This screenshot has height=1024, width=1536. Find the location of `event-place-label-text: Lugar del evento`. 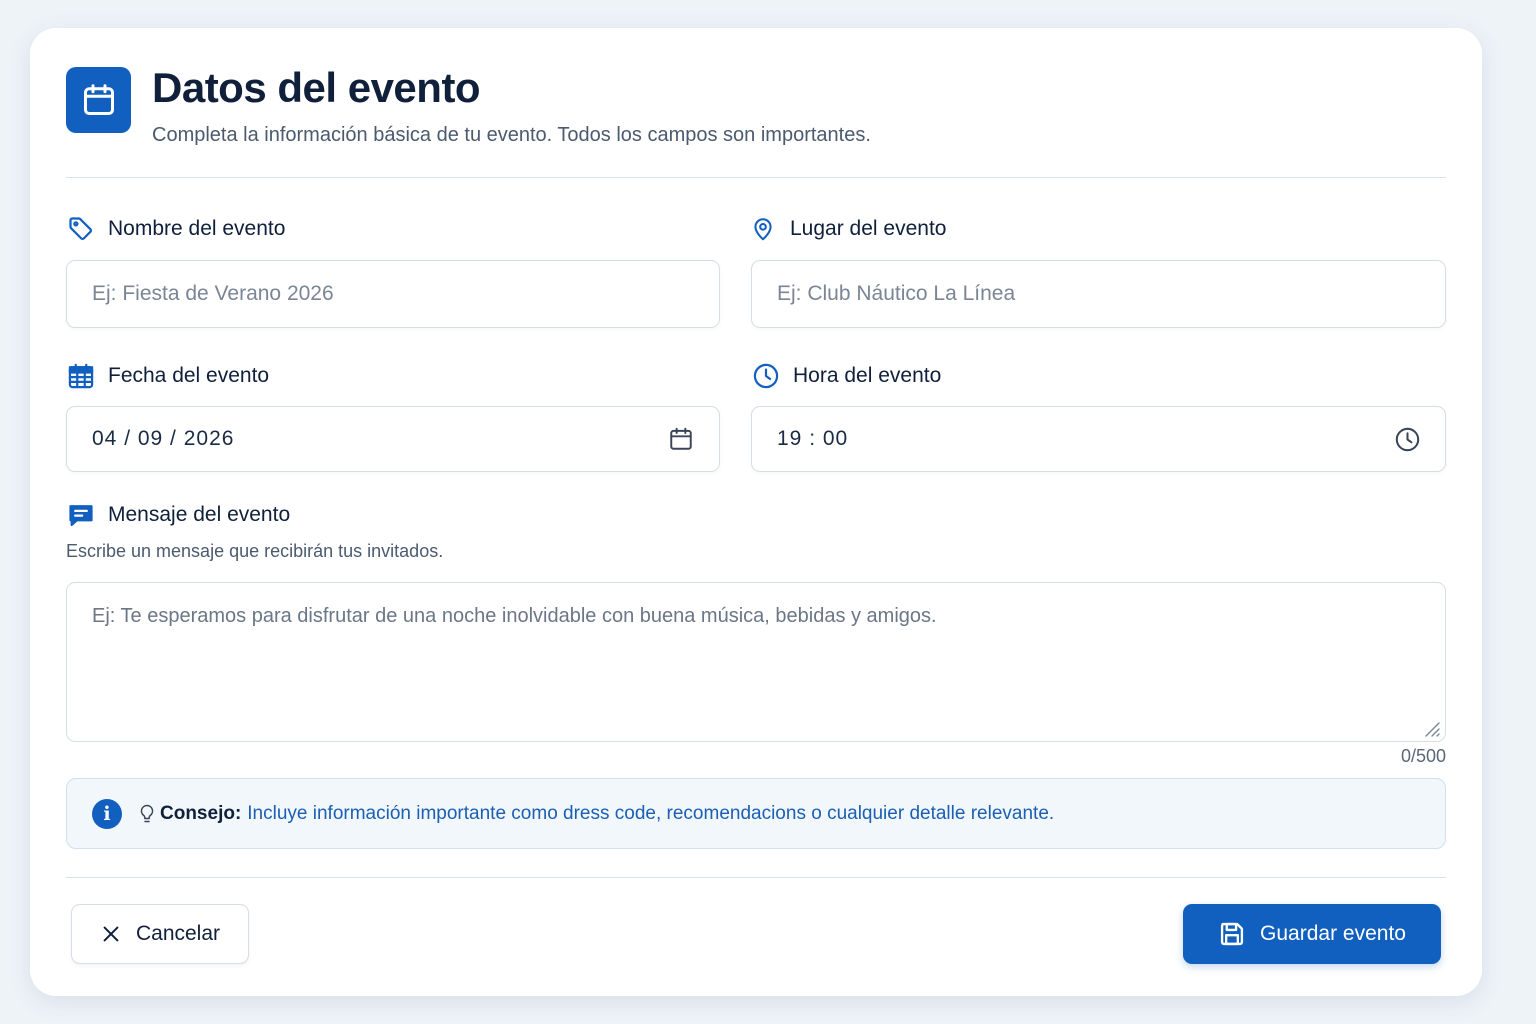

event-place-label-text: Lugar del evento is located at coordinates (868, 228).